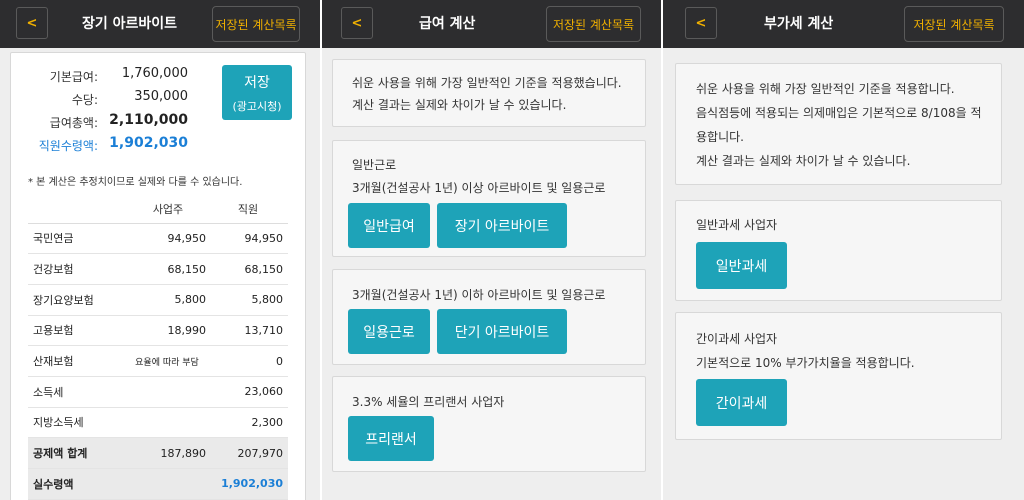 This screenshot has width=1024, height=500. What do you see at coordinates (68, 146) in the screenshot?
I see `net-receipt-label: 직원수령액:` at bounding box center [68, 146].